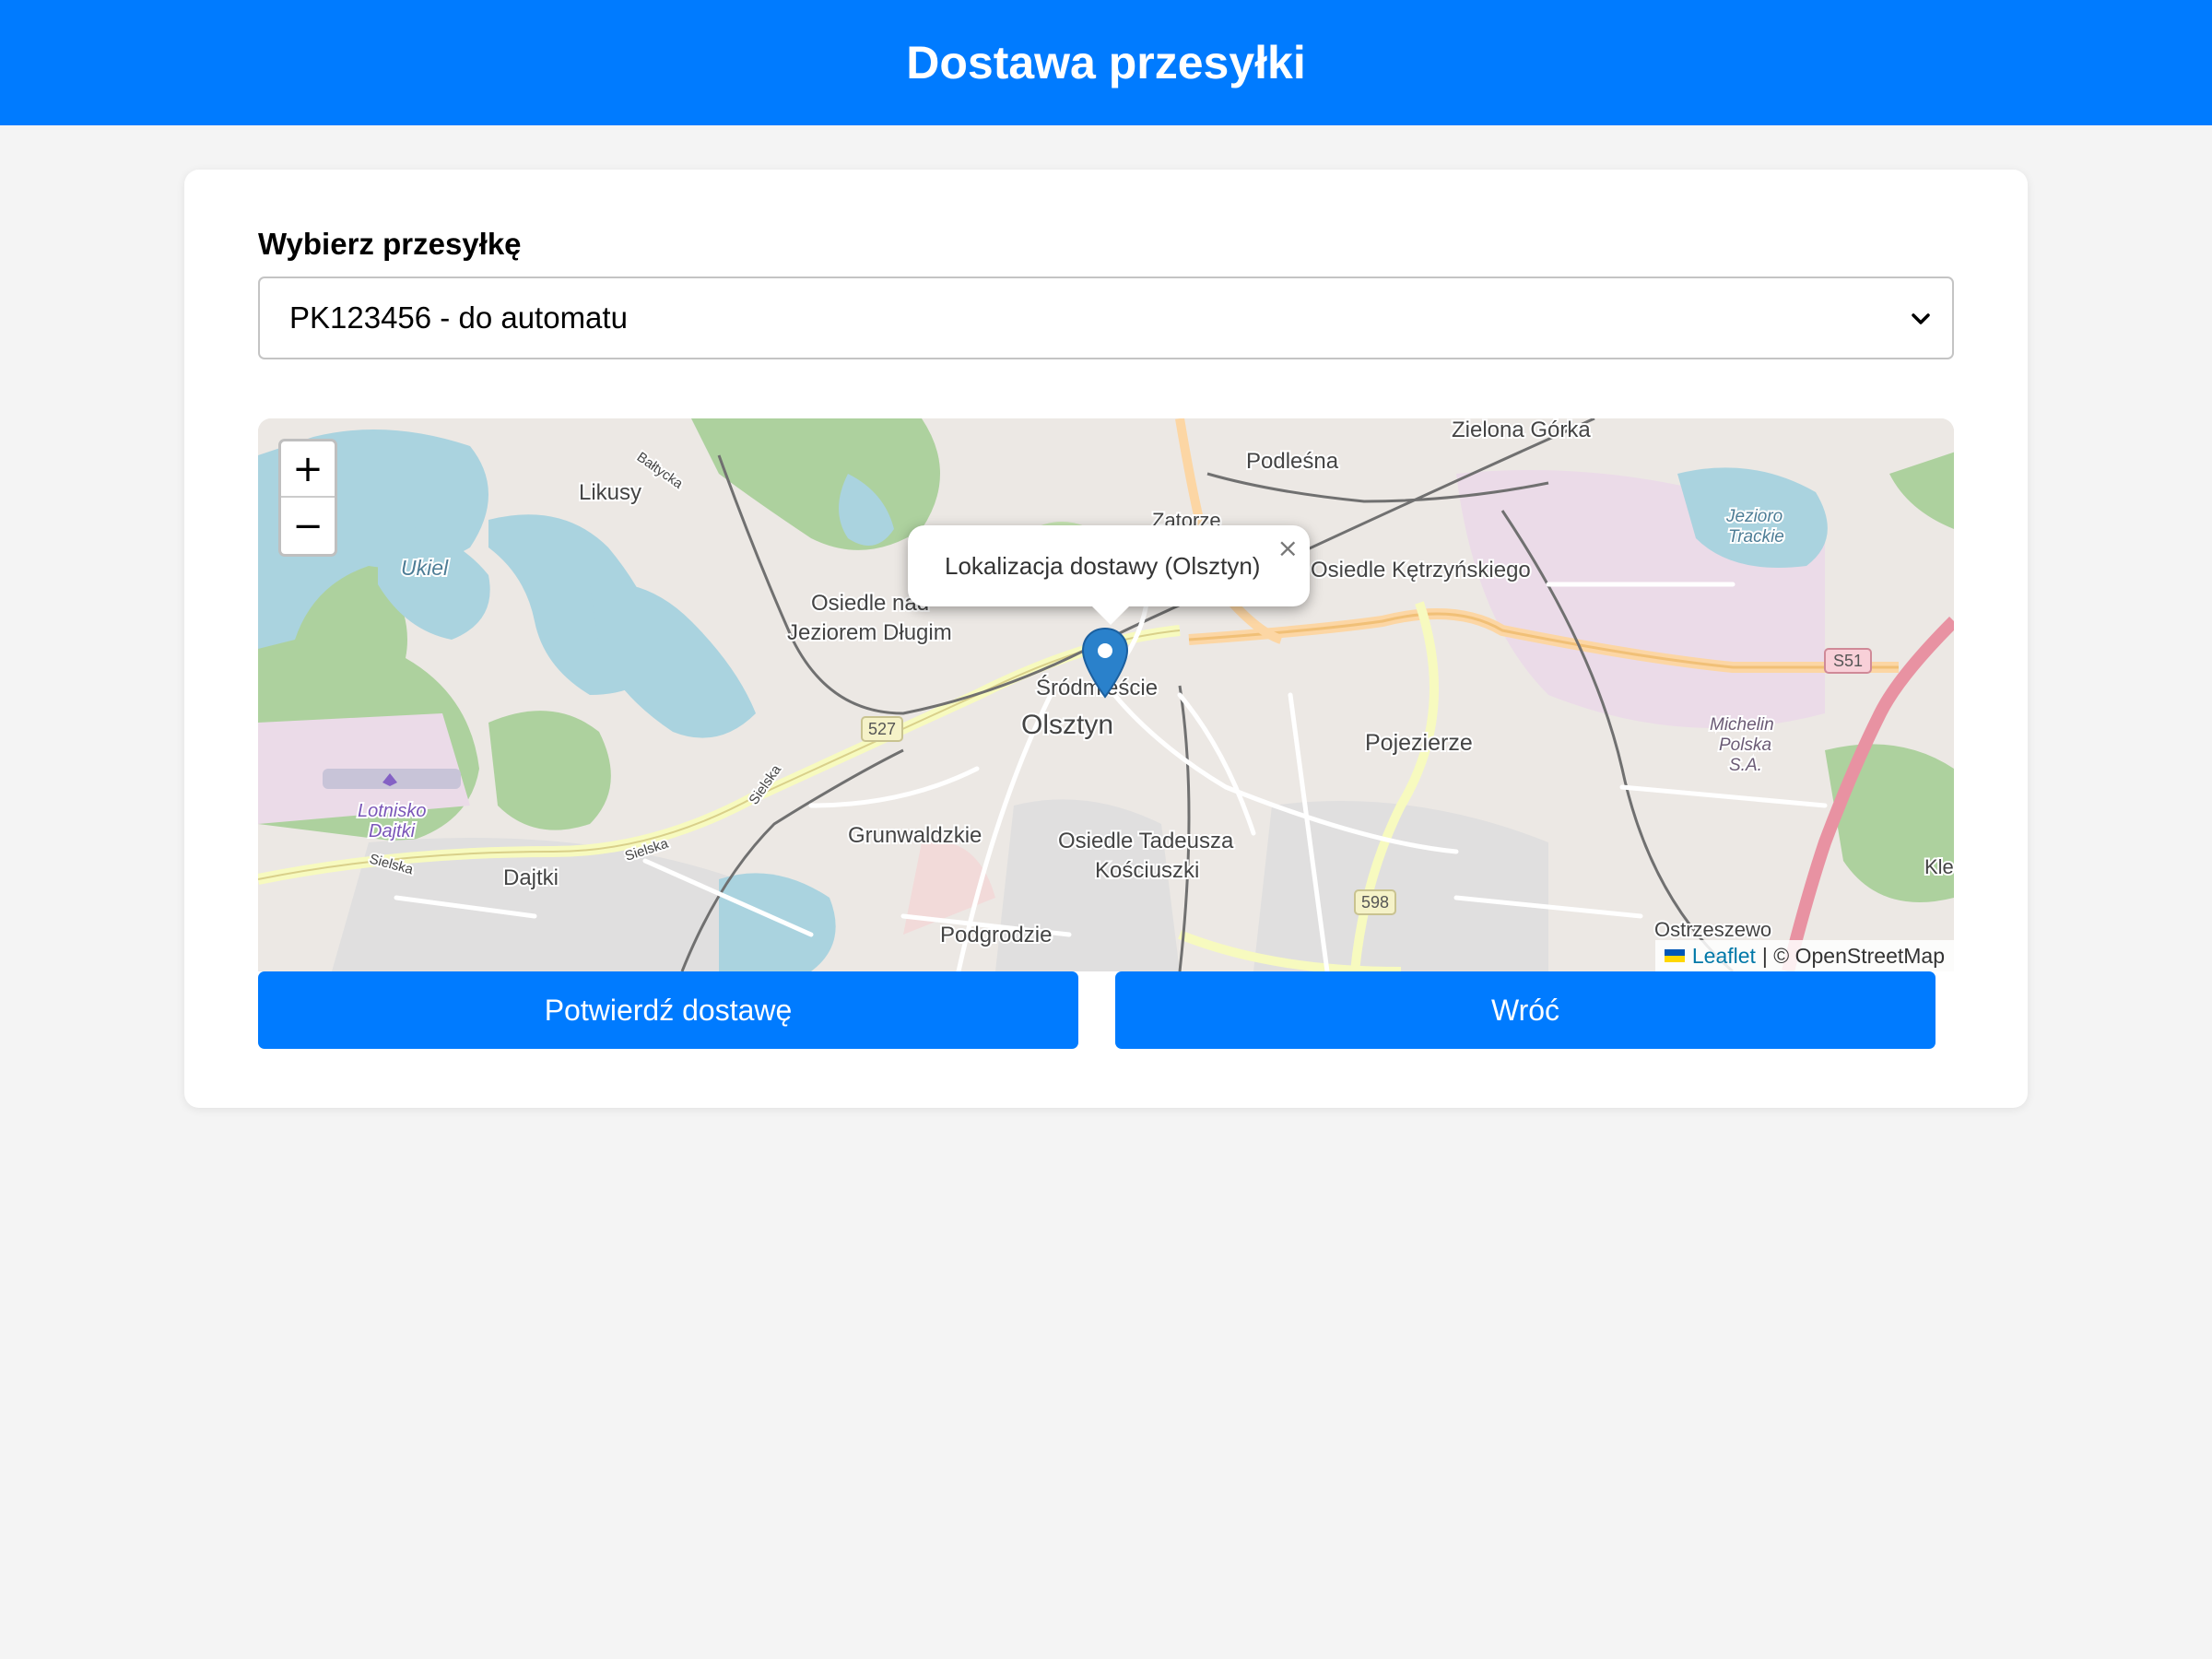 The image size is (2212, 1659). I want to click on map-label-ostrzeszewo: Ostrzeszewo, so click(1712, 929).